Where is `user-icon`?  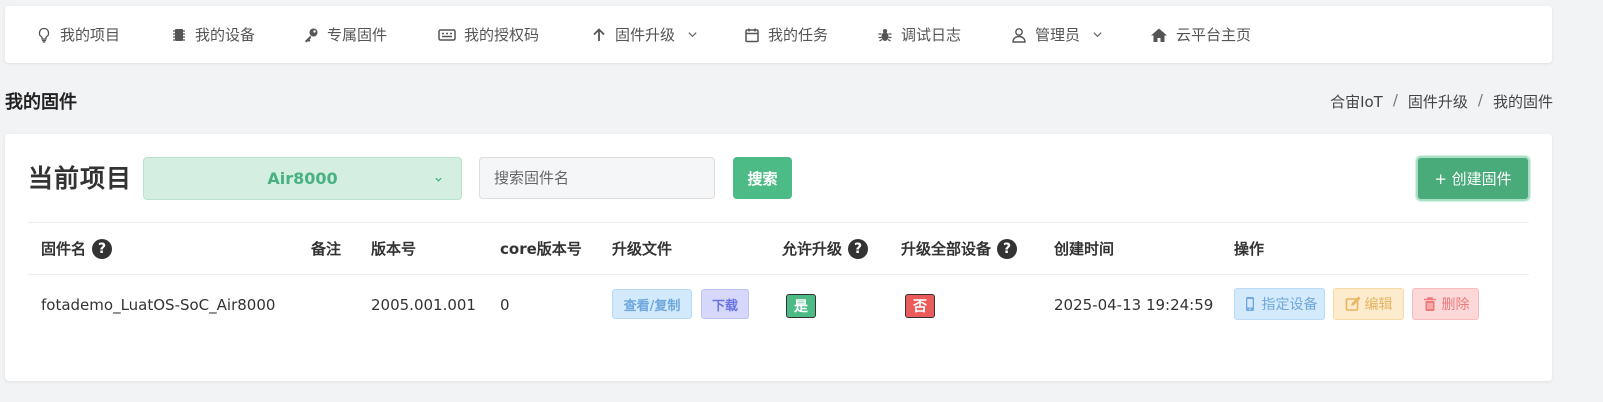 user-icon is located at coordinates (1019, 35).